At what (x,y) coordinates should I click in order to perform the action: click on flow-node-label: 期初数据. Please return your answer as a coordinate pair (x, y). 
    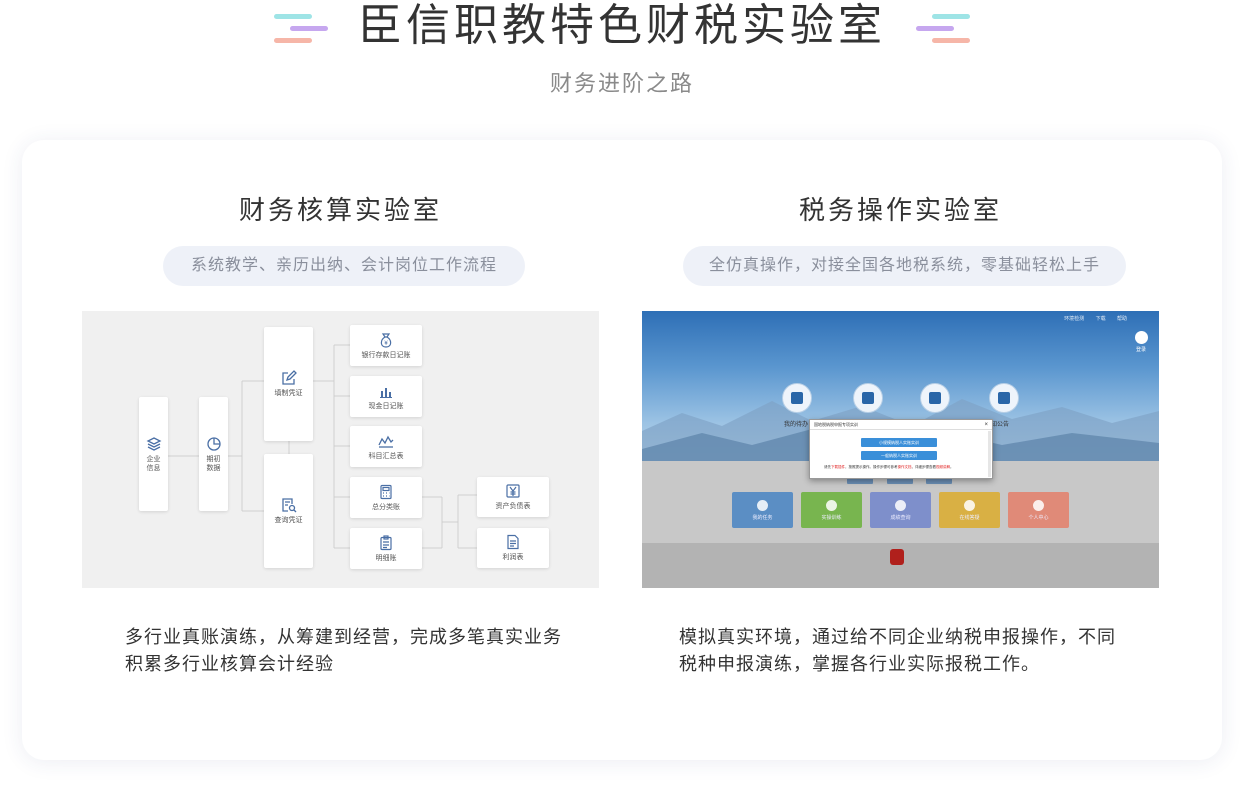
    Looking at the image, I should click on (213, 463).